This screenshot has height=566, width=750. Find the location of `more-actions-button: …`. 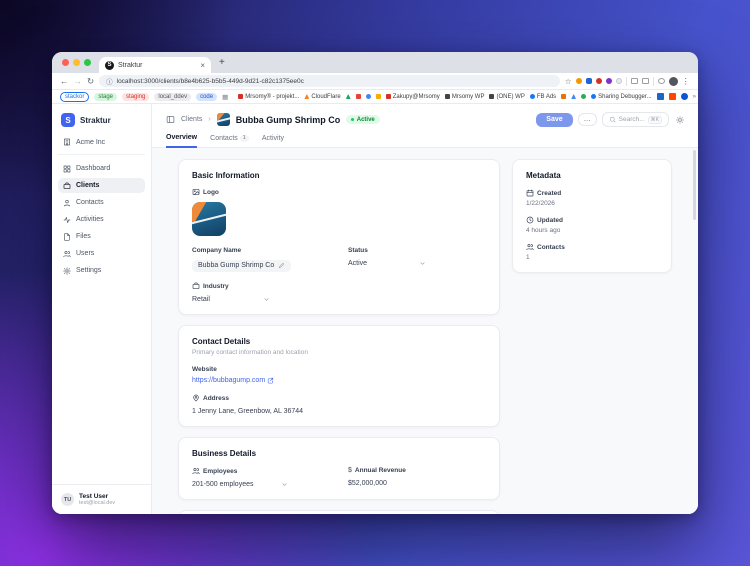

more-actions-button: … is located at coordinates (587, 119).